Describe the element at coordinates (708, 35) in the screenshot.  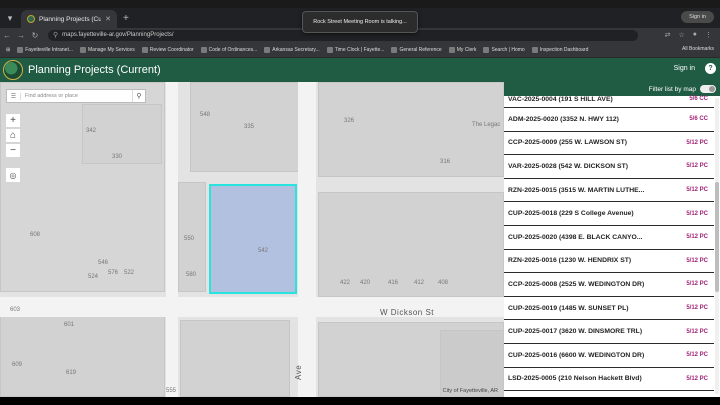
I see `menu-icon: ⋮` at that location.